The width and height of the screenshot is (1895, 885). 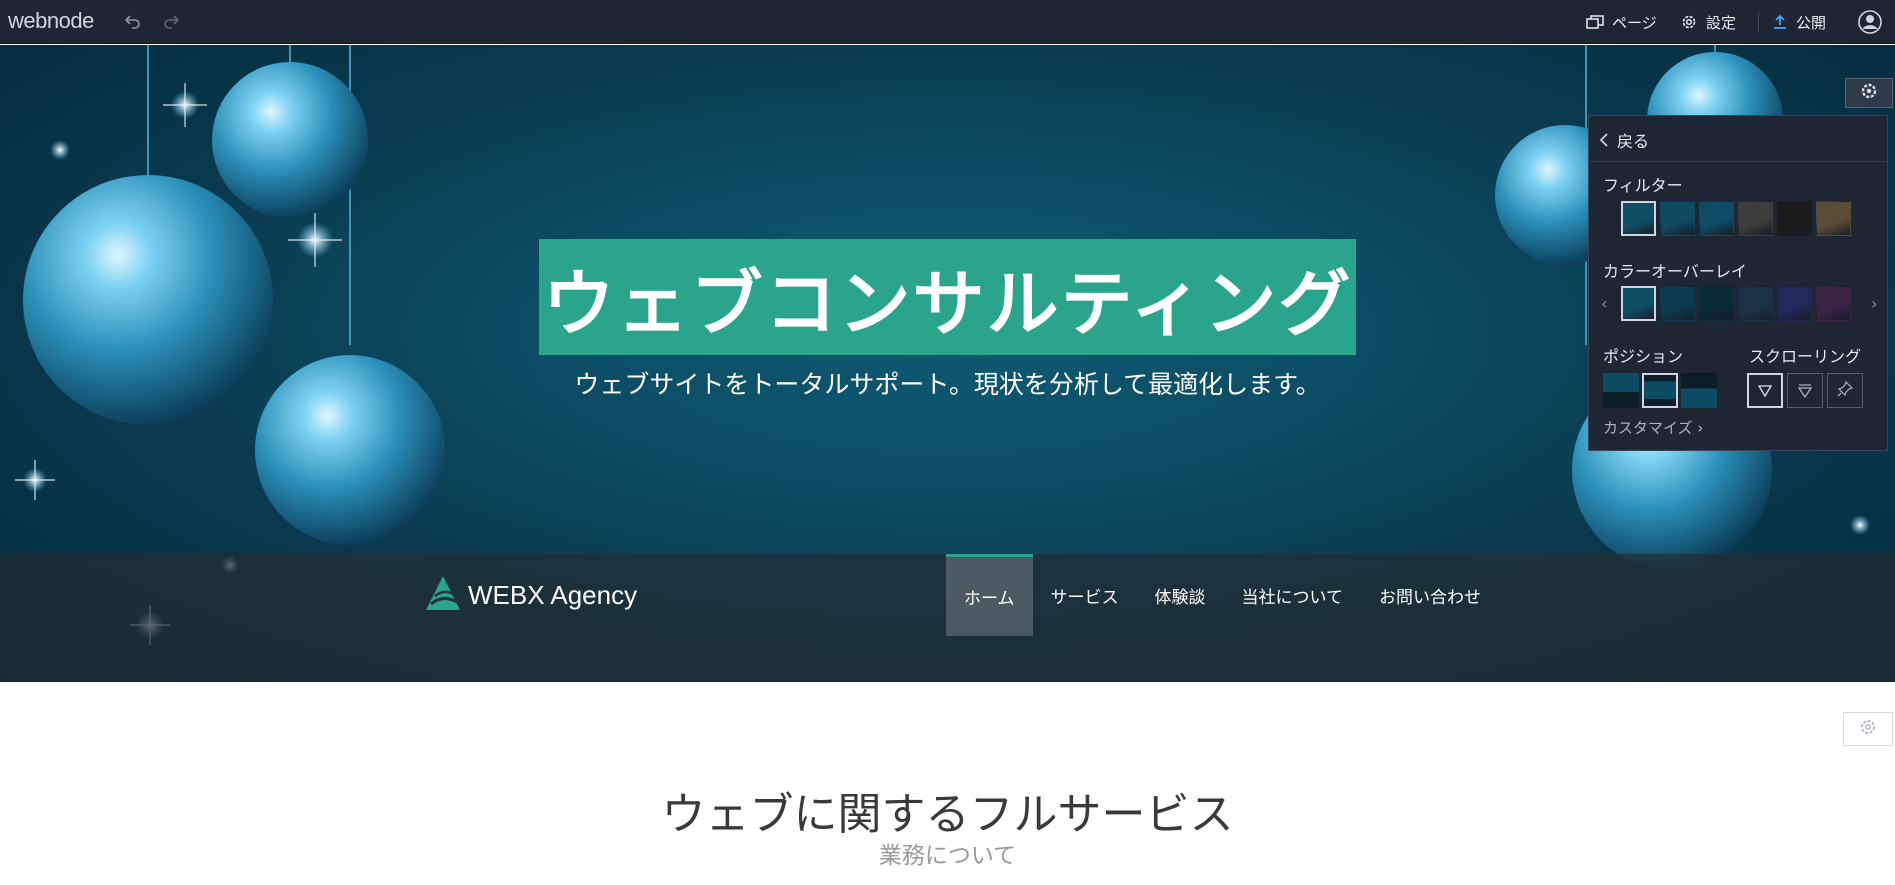 What do you see at coordinates (1780, 22) in the screenshot?
I see `upload-icon` at bounding box center [1780, 22].